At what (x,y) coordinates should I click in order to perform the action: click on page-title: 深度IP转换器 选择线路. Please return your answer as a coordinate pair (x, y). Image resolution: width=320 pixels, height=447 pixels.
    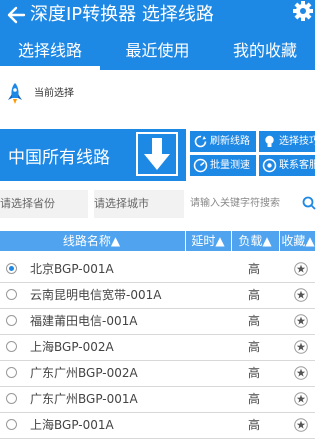
    Looking at the image, I should click on (122, 14).